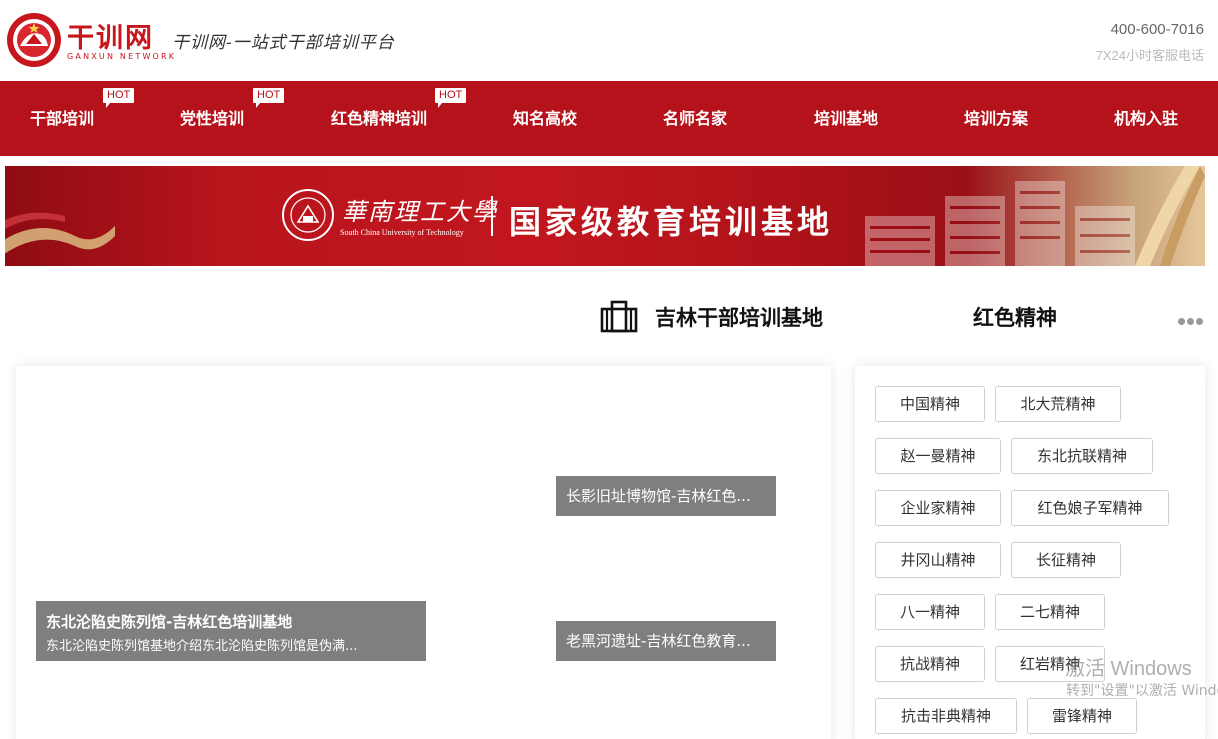 This screenshot has height=739, width=1218. I want to click on spirit-tag: 北大荒精神, so click(1058, 404).